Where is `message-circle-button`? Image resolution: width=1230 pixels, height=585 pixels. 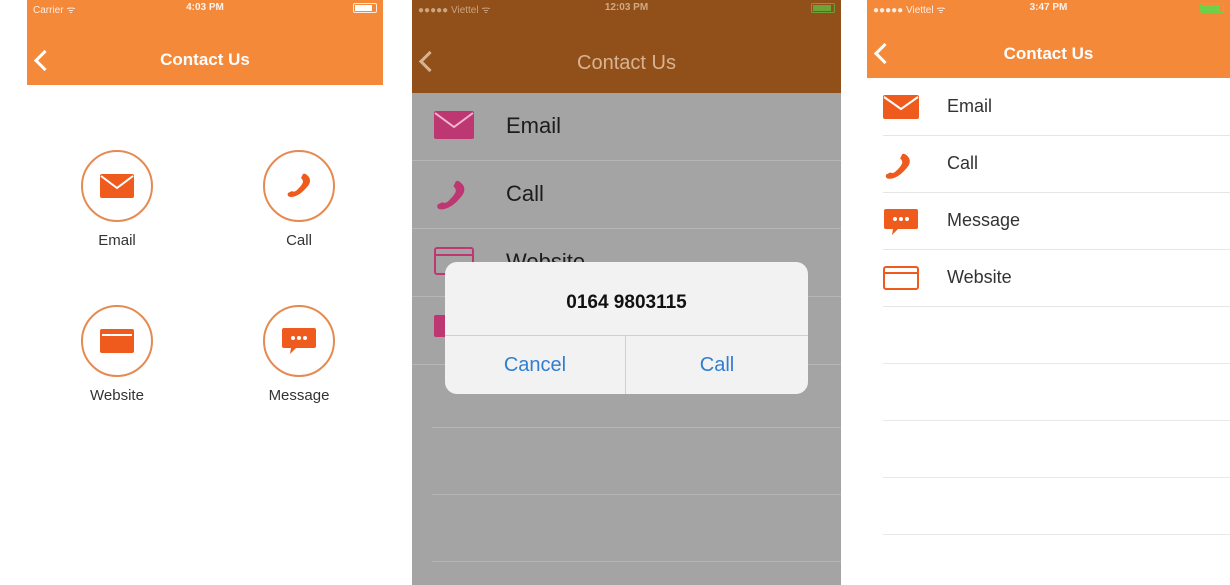 message-circle-button is located at coordinates (299, 341).